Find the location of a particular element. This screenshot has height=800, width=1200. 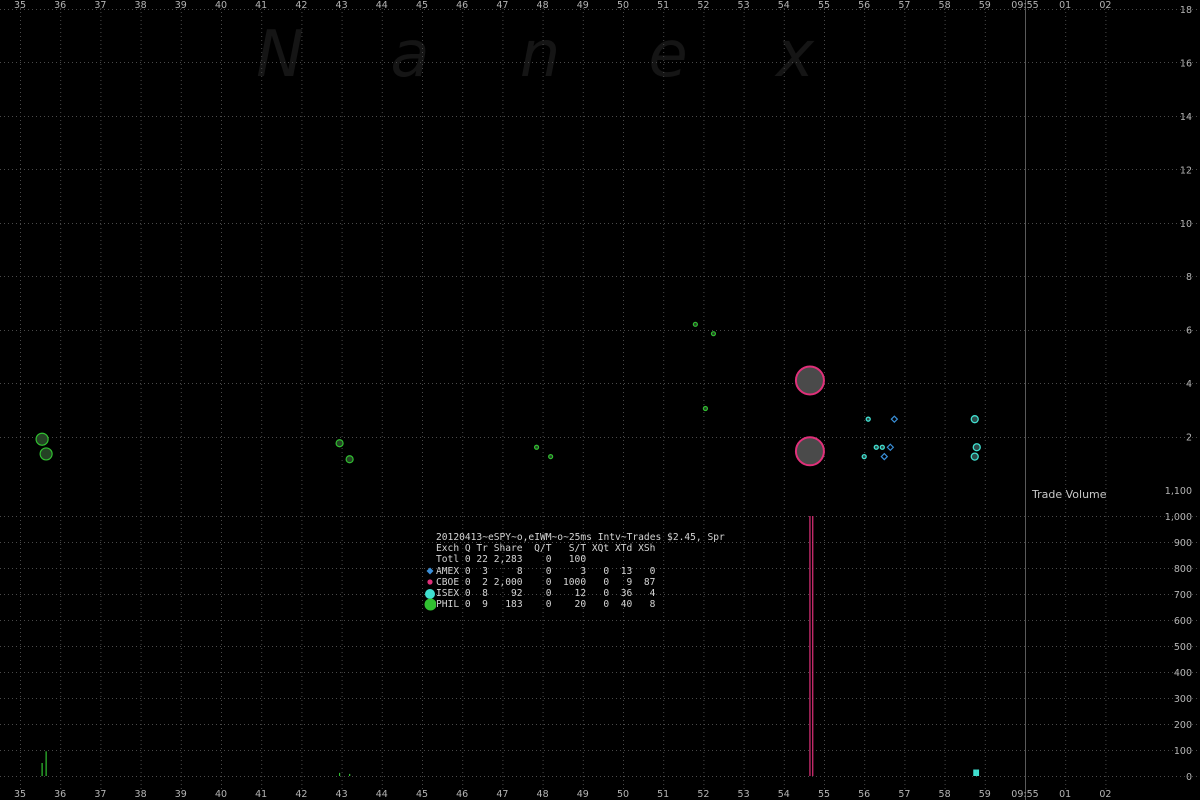

stats-cell: 8 is located at coordinates (652, 605).